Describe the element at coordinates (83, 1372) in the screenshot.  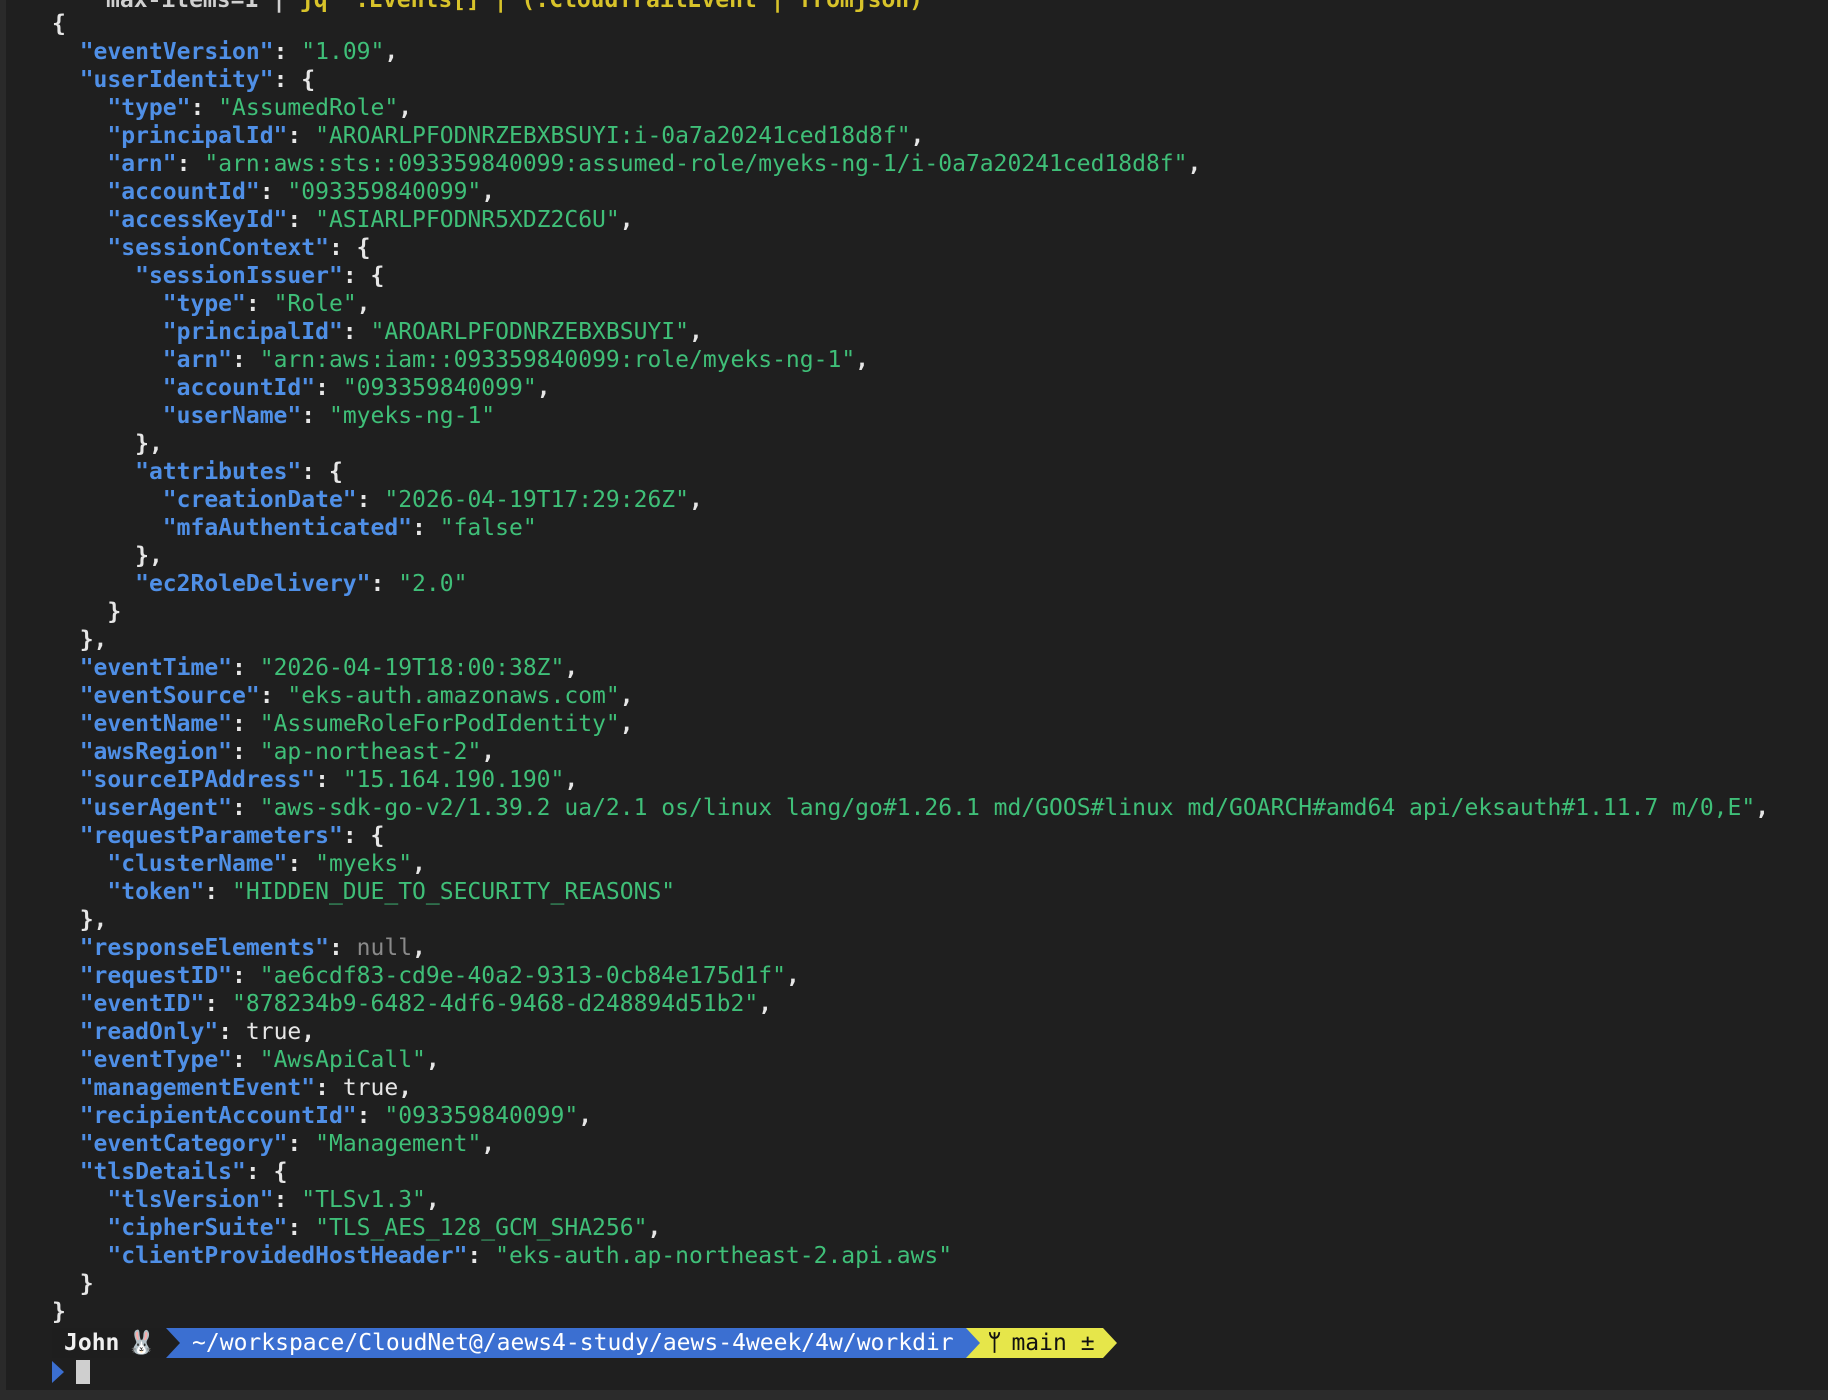
I see `text-cursor` at that location.